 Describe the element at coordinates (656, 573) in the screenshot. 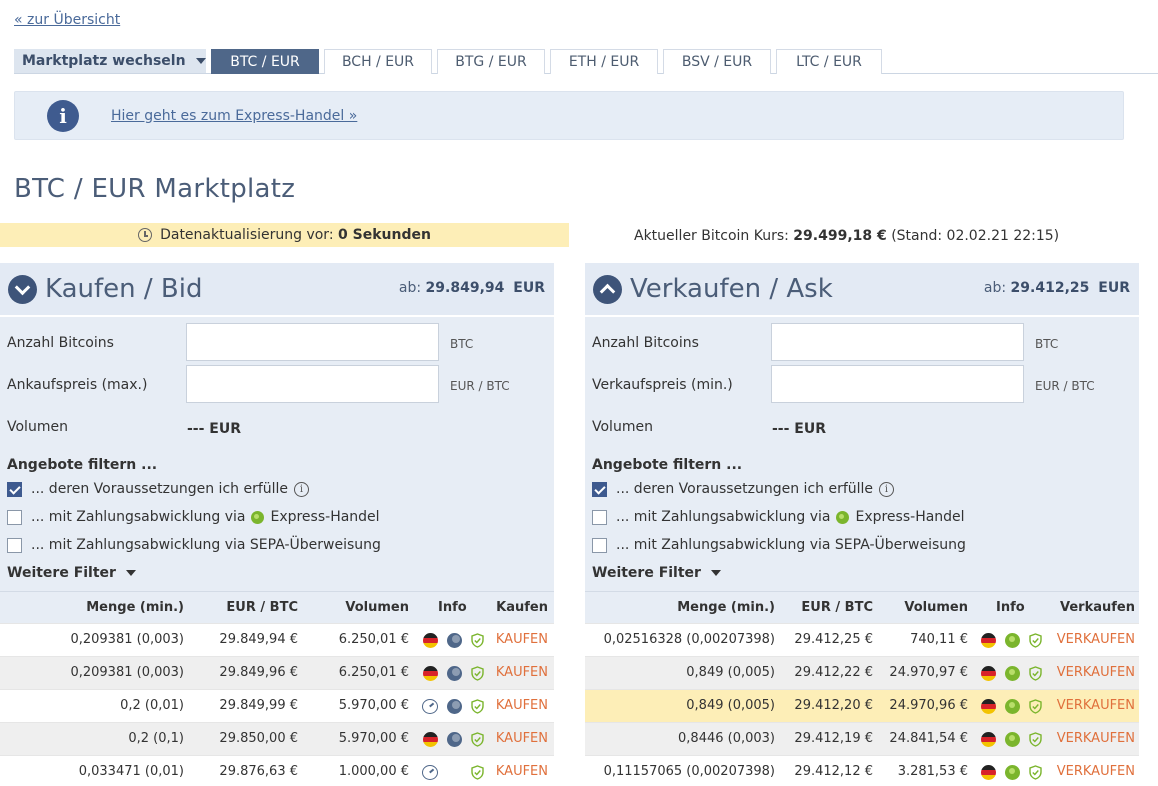

I see `ask-more-filters: Weitere Filter` at that location.